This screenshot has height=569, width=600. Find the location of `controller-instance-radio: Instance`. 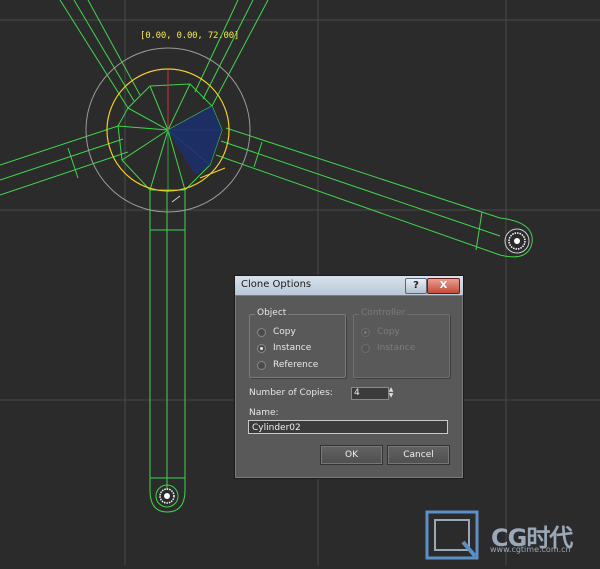

controller-instance-radio: Instance is located at coordinates (388, 348).